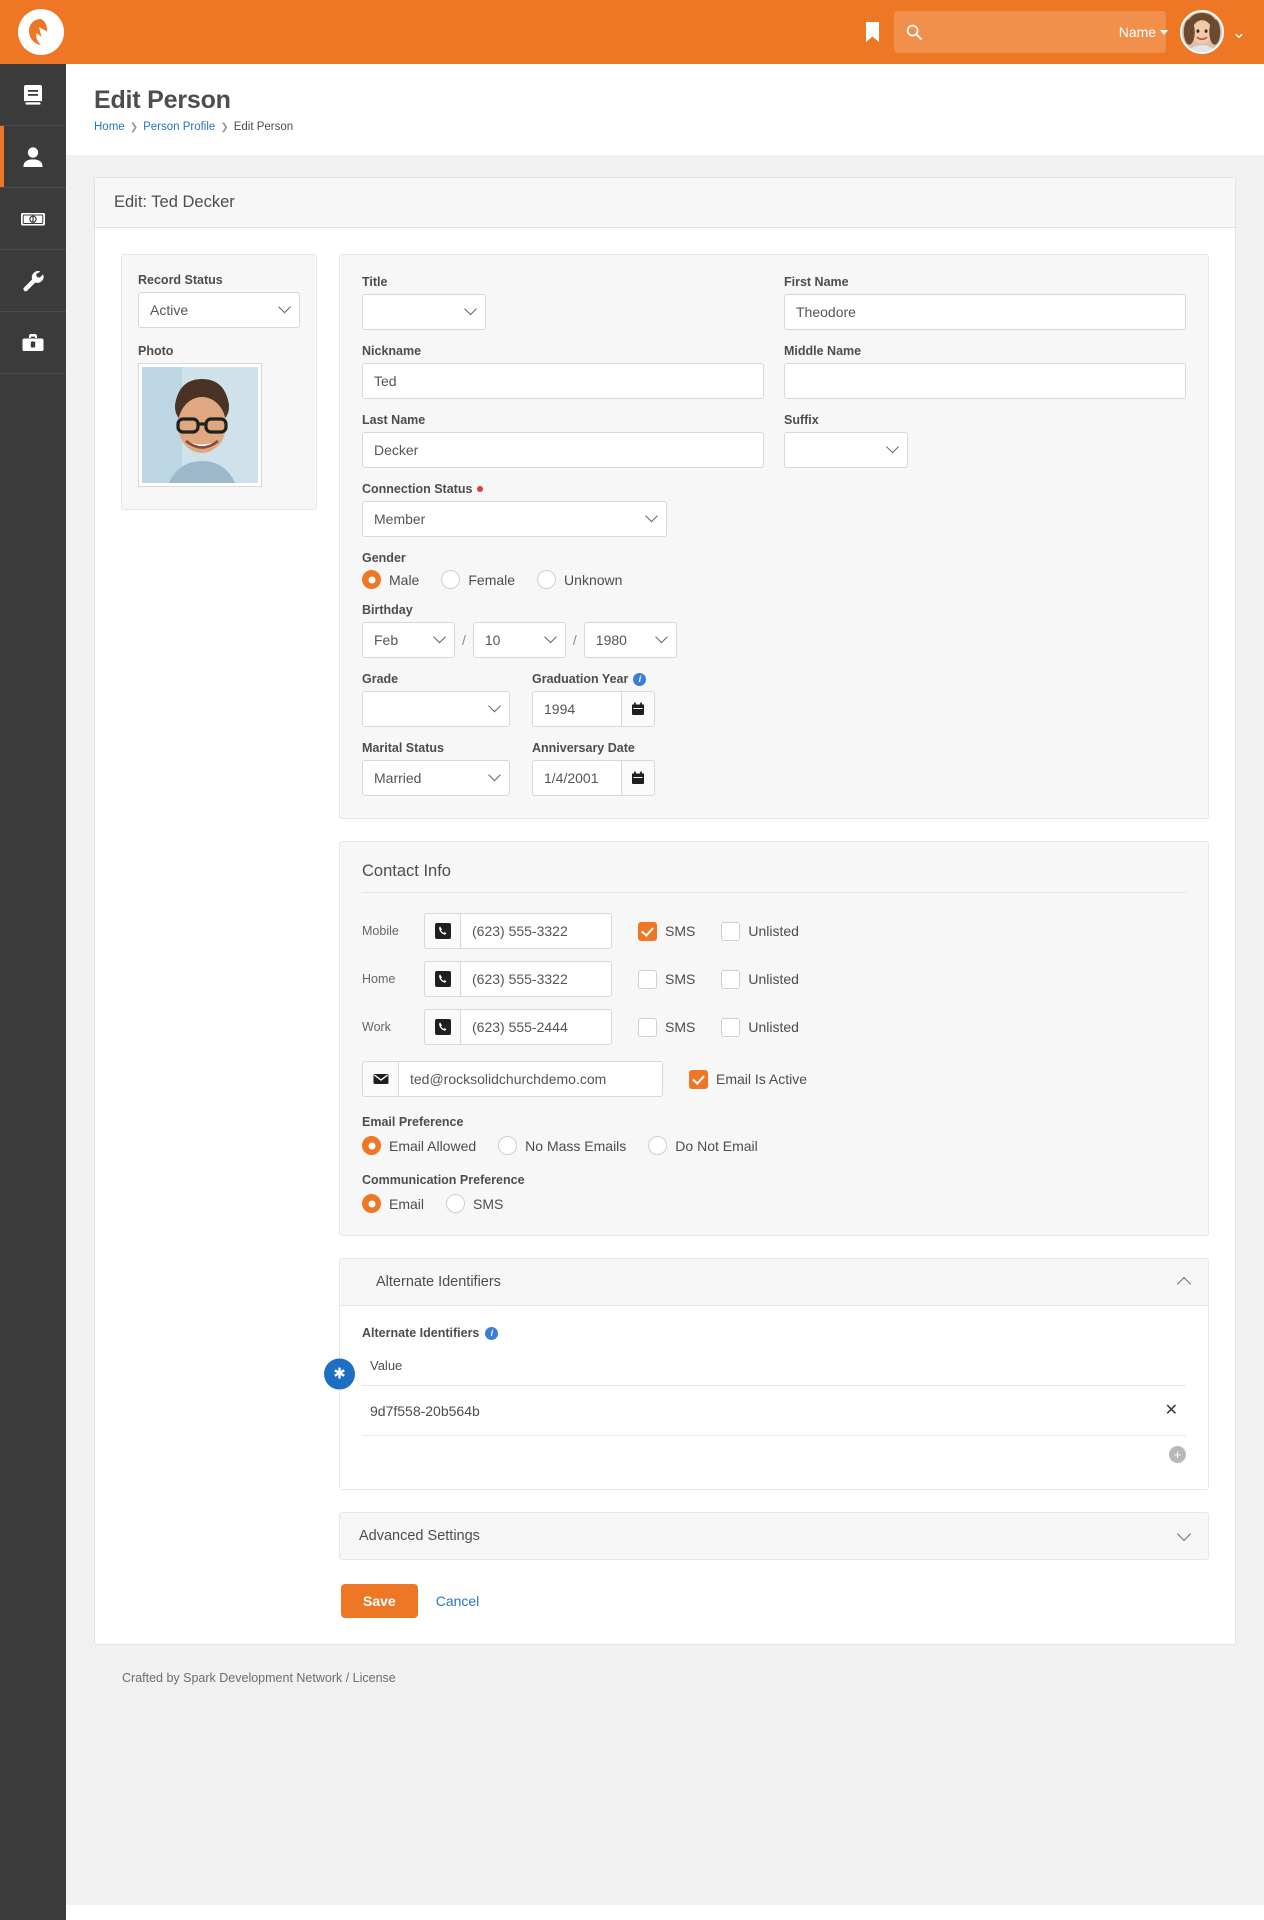  I want to click on checkbox-icon, so click(731, 1027).